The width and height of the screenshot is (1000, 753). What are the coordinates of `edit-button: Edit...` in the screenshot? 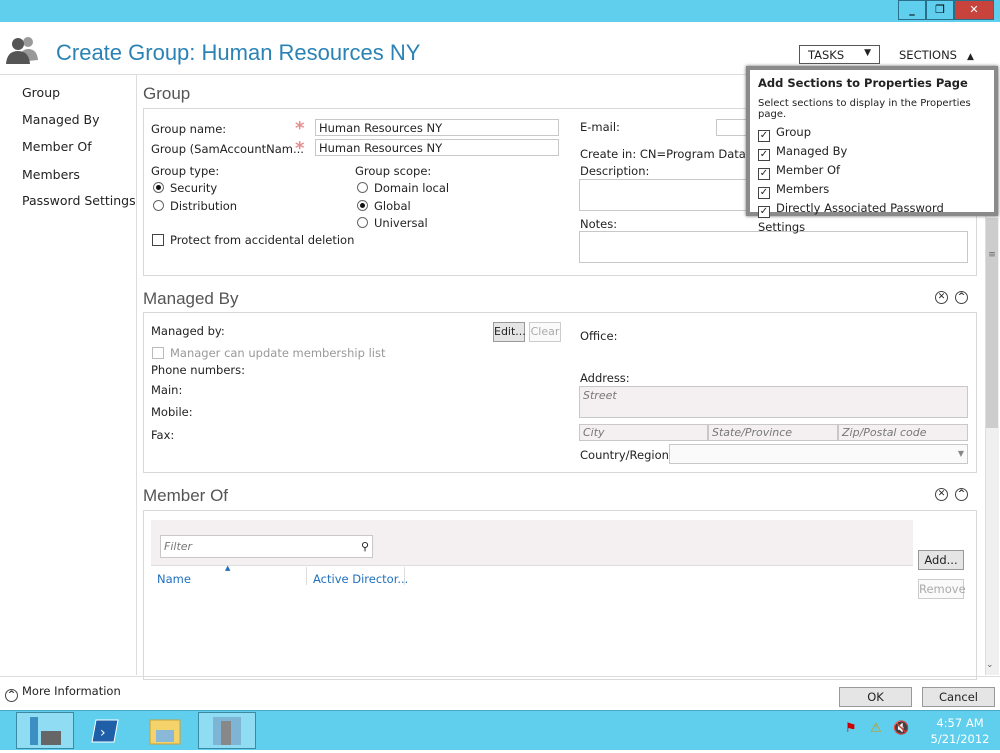 It's located at (509, 332).